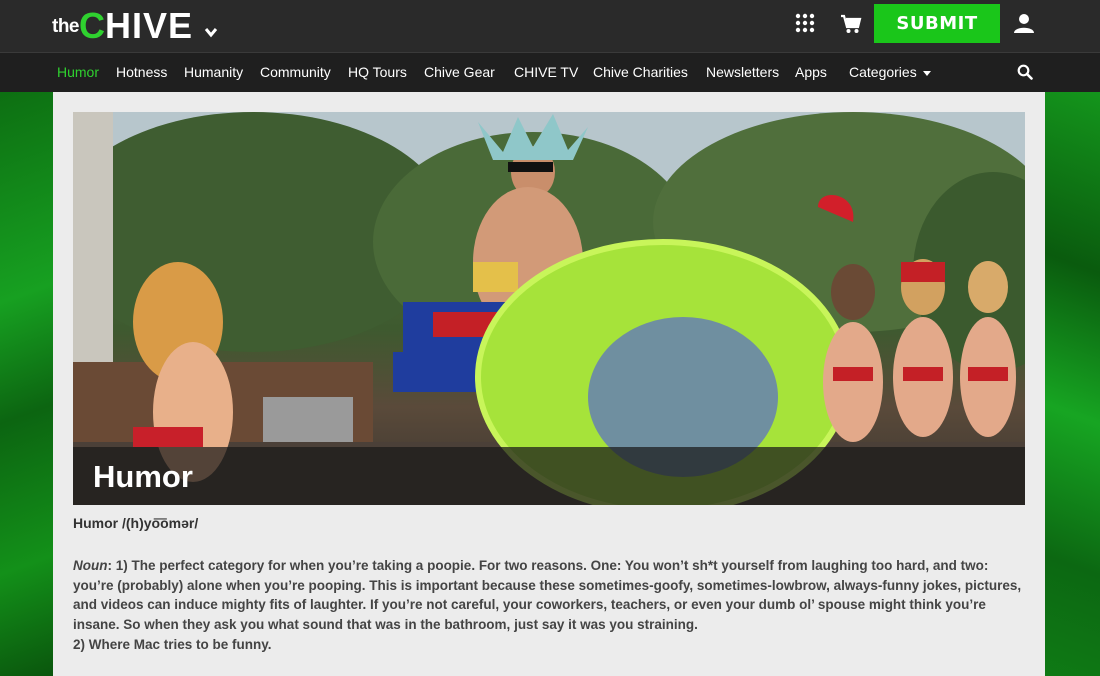 This screenshot has width=1100, height=676. What do you see at coordinates (136, 523) in the screenshot?
I see `definition-term: Humor /(h)yo͞omər/` at bounding box center [136, 523].